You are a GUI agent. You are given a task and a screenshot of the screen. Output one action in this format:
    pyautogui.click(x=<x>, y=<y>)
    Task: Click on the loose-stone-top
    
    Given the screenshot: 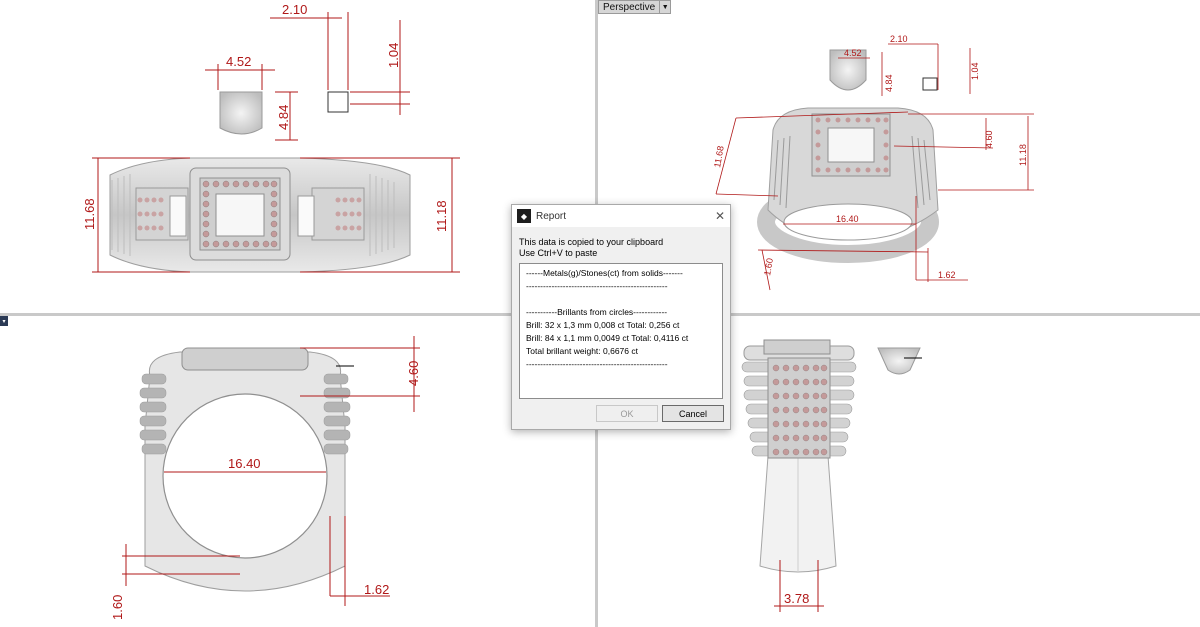 What is the action you would take?
    pyautogui.click(x=241, y=113)
    